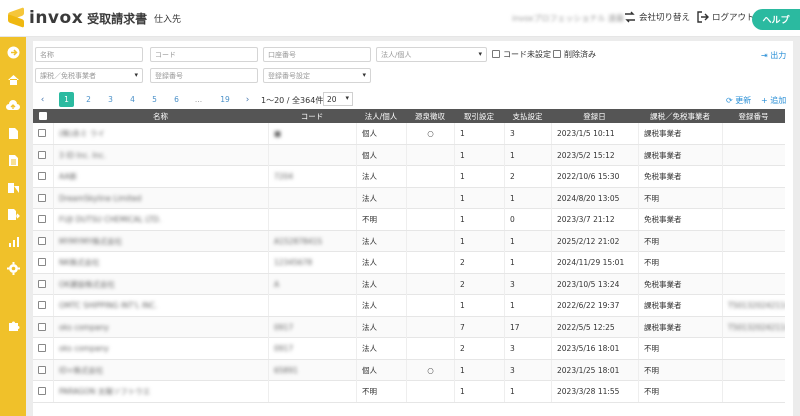 The image size is (800, 416). I want to click on deleted-checkbox, so click(557, 54).